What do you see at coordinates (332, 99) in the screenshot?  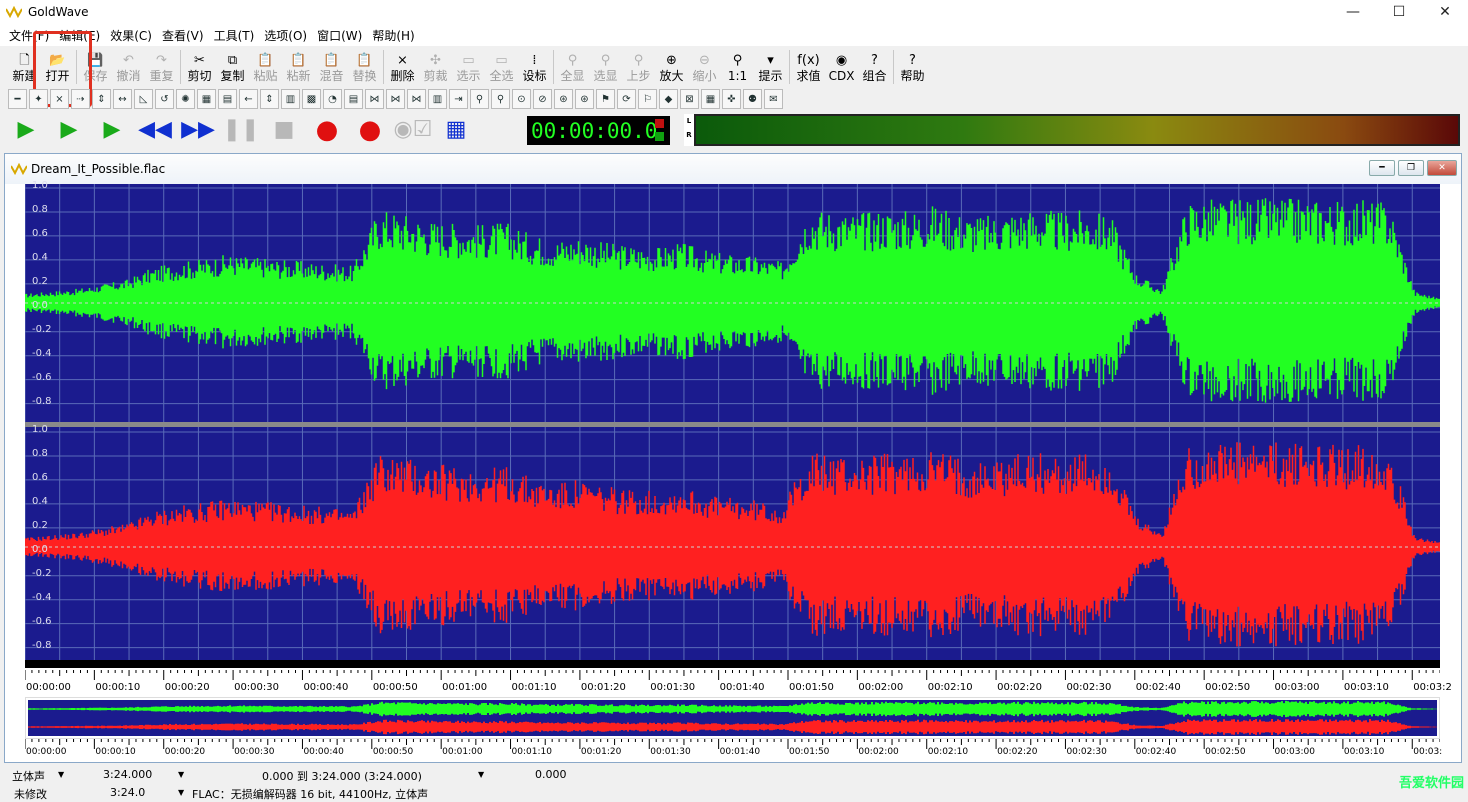 I see `effect-button-15-icon: ◔` at bounding box center [332, 99].